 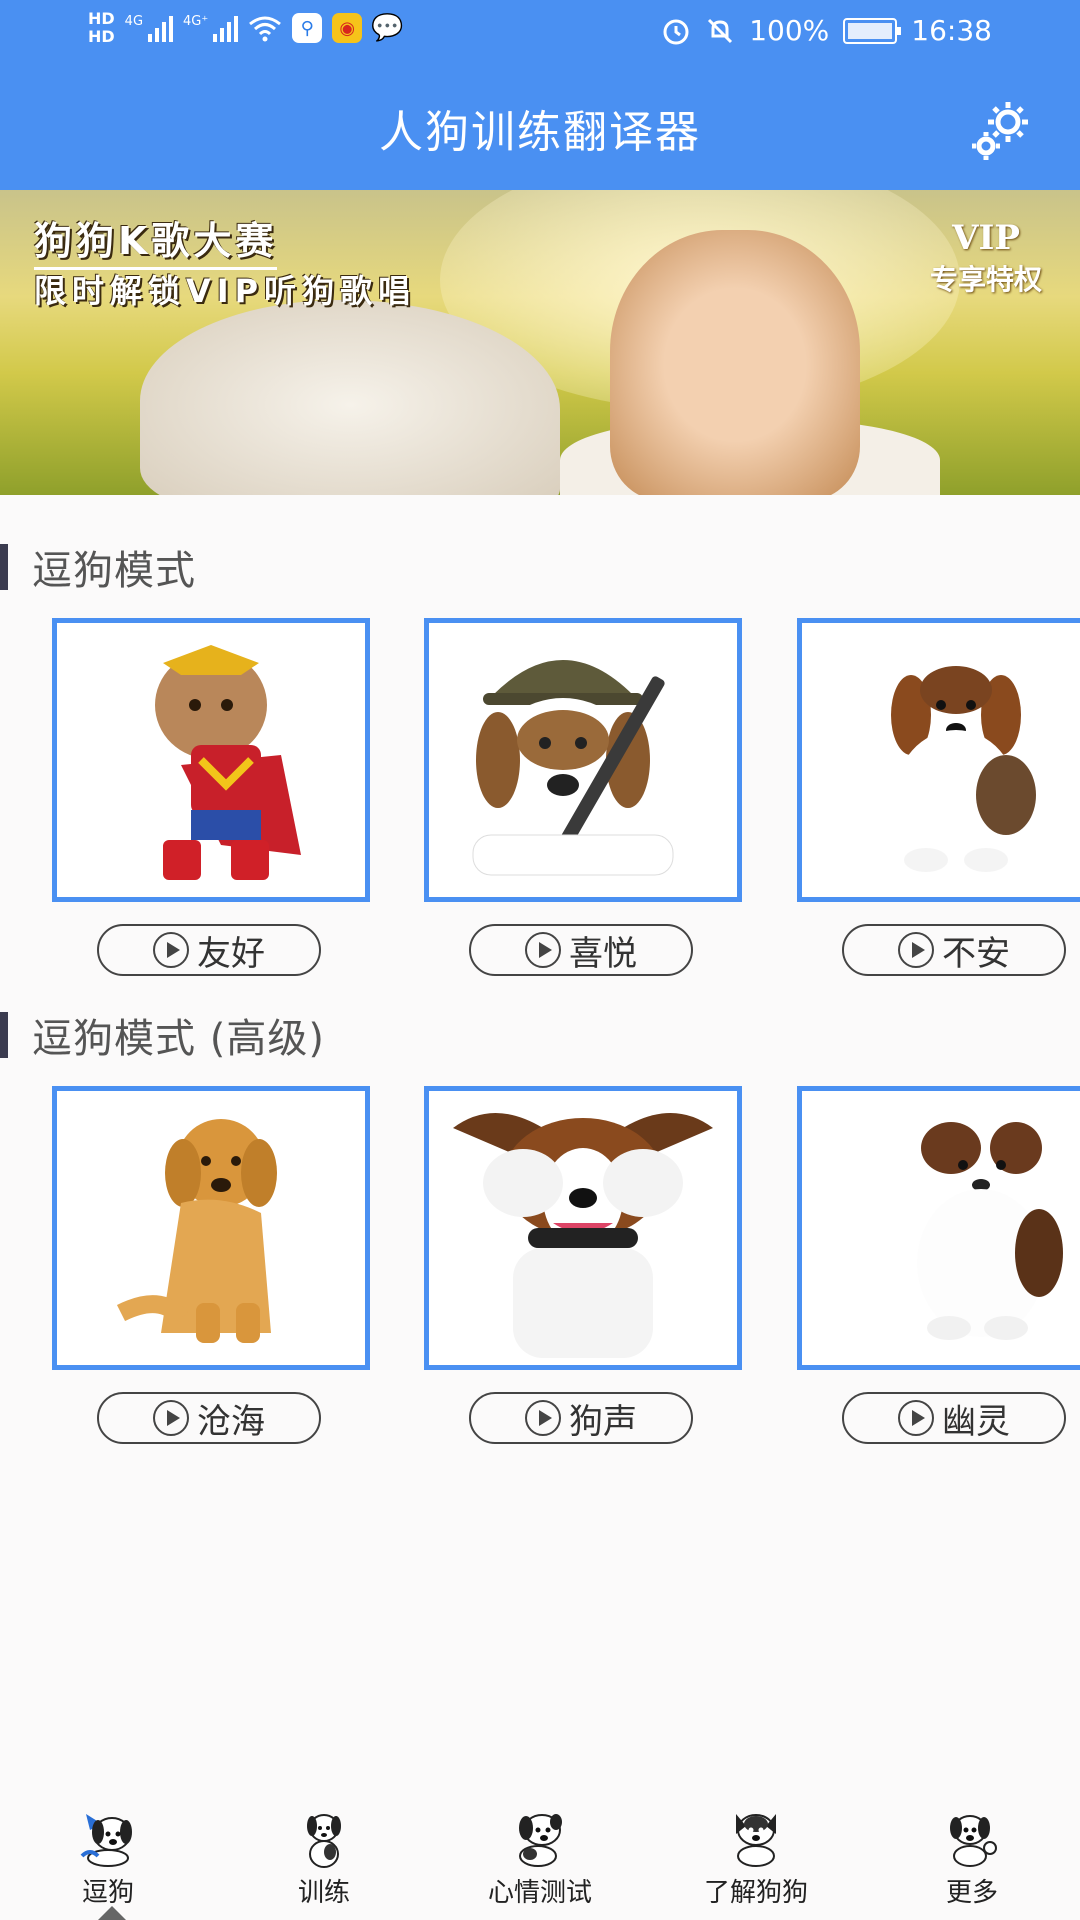 I want to click on golden-retriever-image, so click(x=196, y=1231).